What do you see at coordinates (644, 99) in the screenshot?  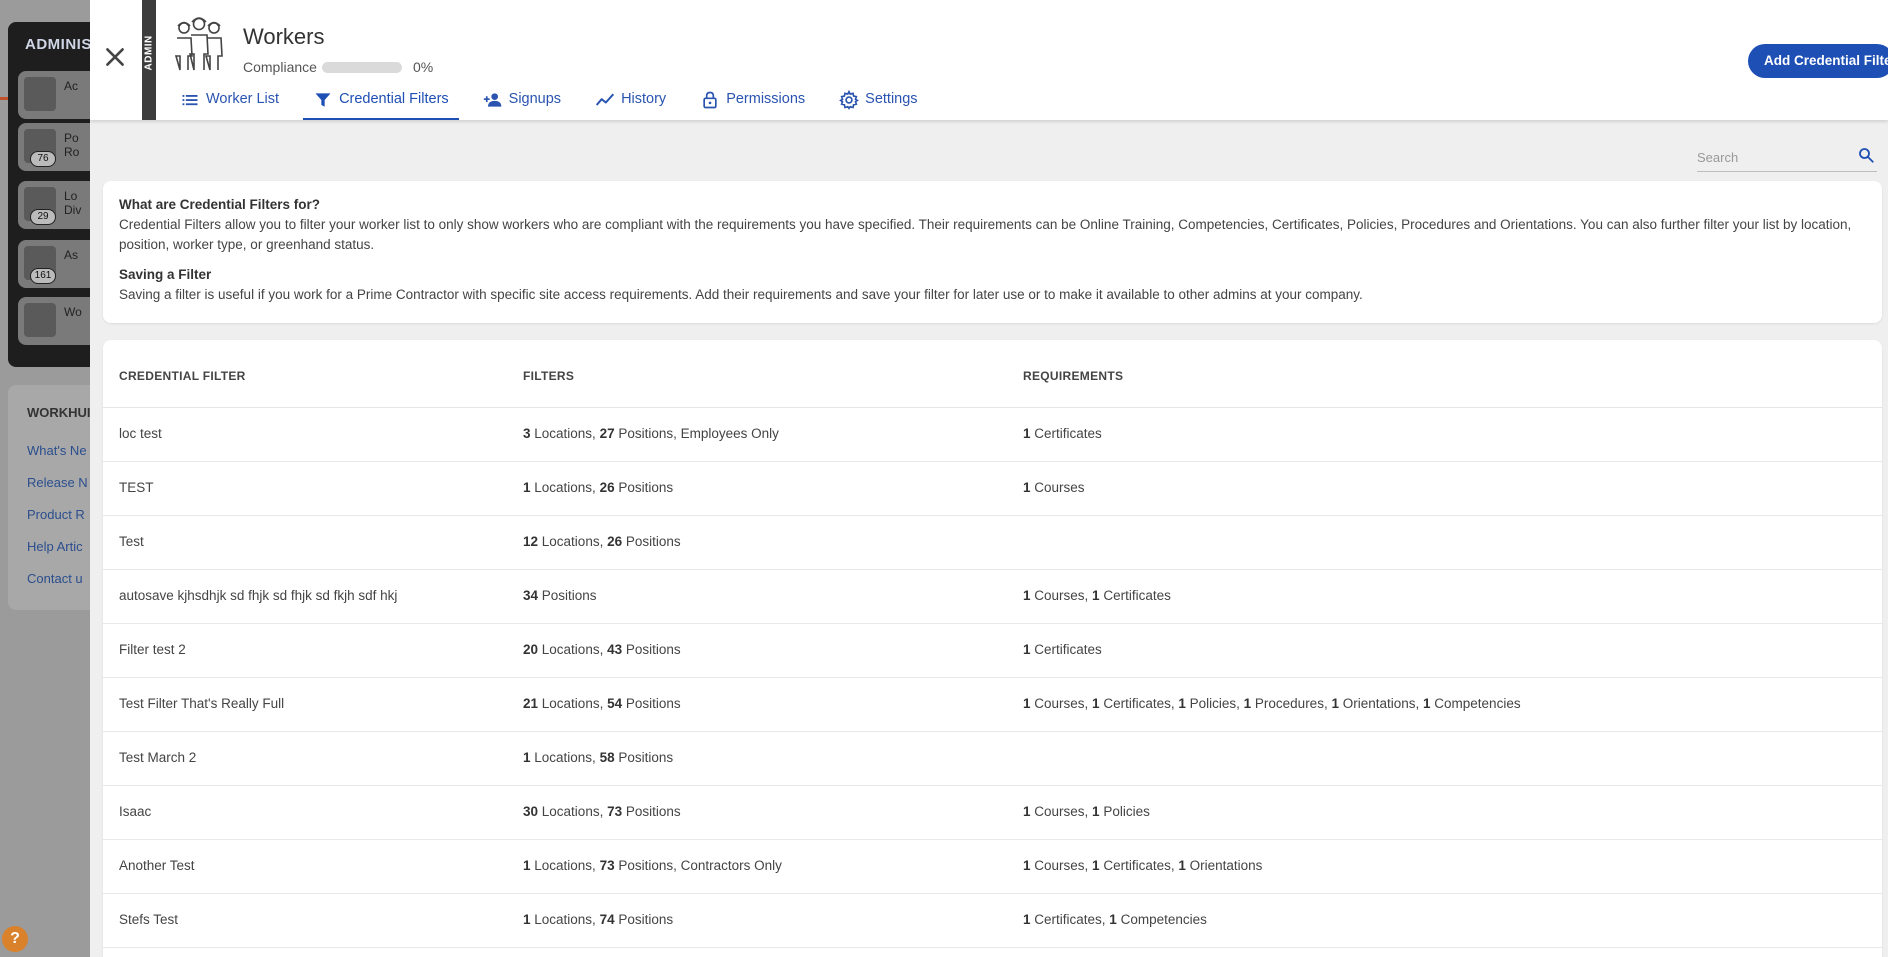 I see `tab-label: History` at bounding box center [644, 99].